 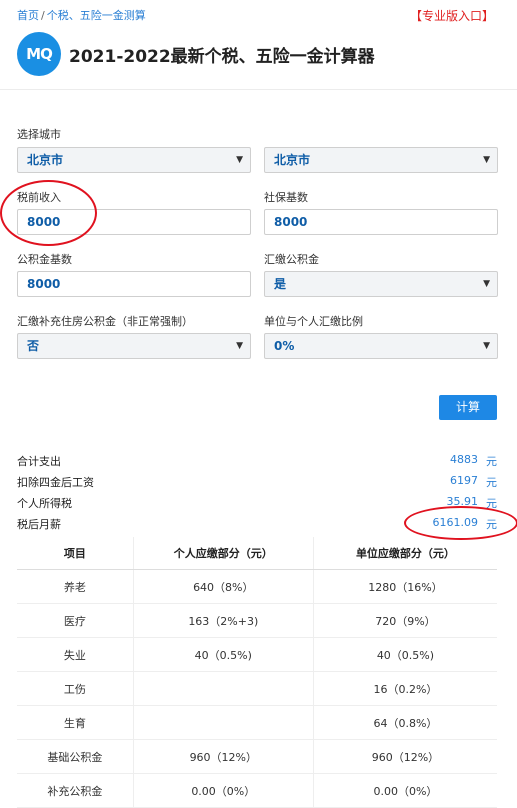 I want to click on fund-base-input: 8000, so click(x=134, y=284).